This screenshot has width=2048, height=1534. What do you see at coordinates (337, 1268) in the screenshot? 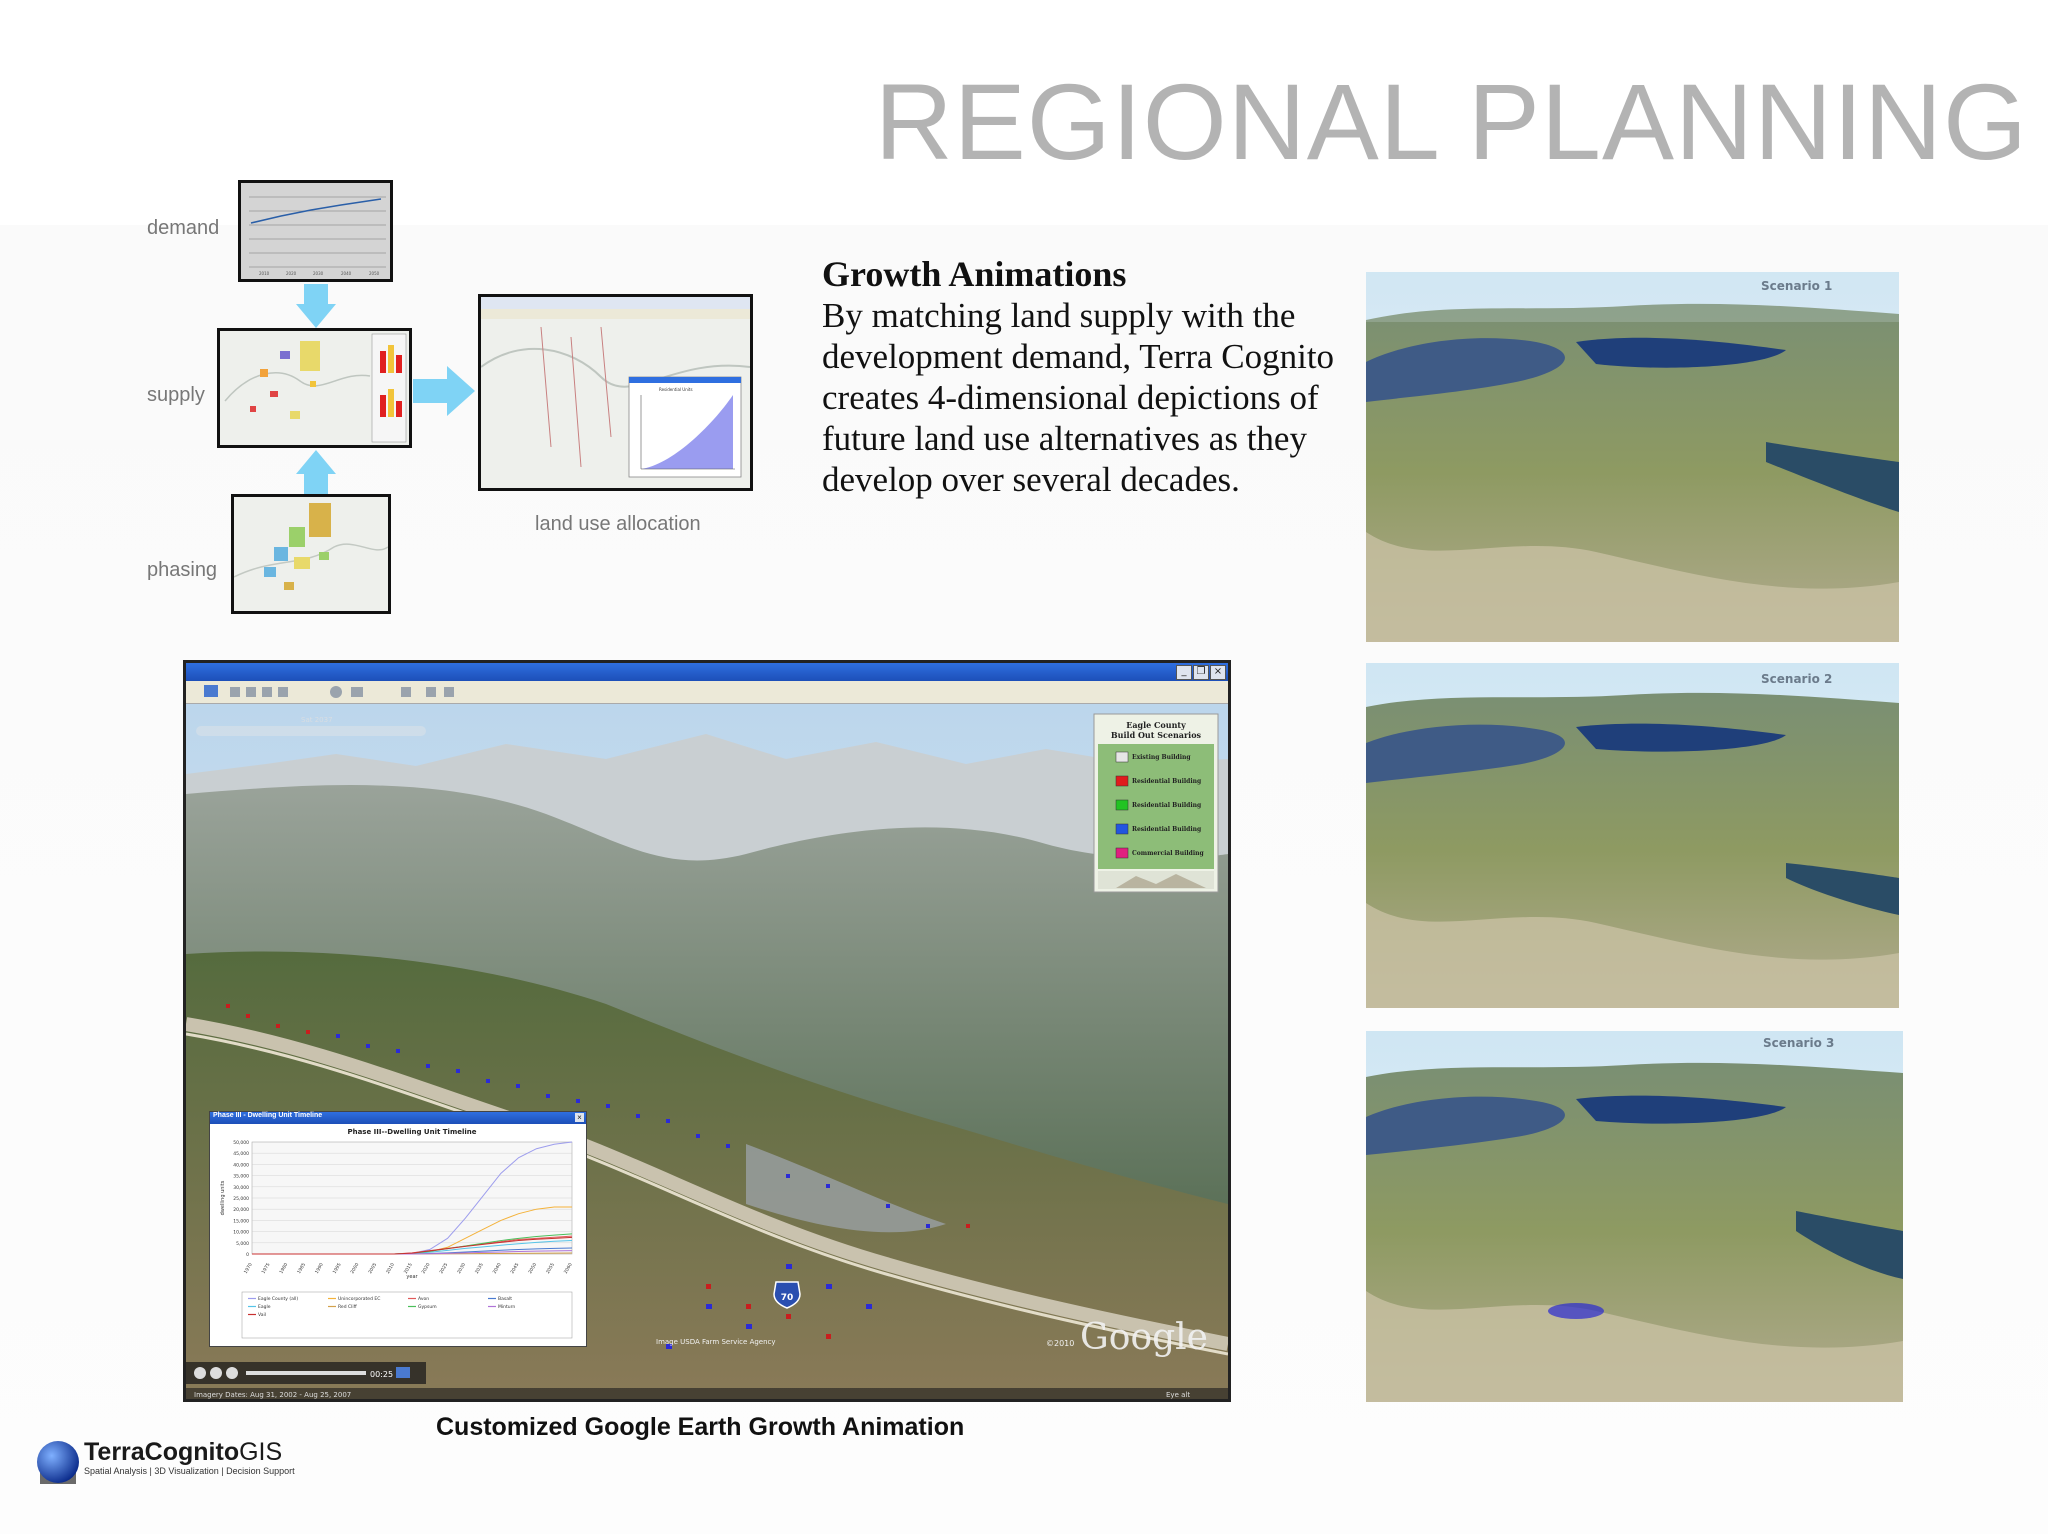
I see `x-tick-label: 1995` at bounding box center [337, 1268].